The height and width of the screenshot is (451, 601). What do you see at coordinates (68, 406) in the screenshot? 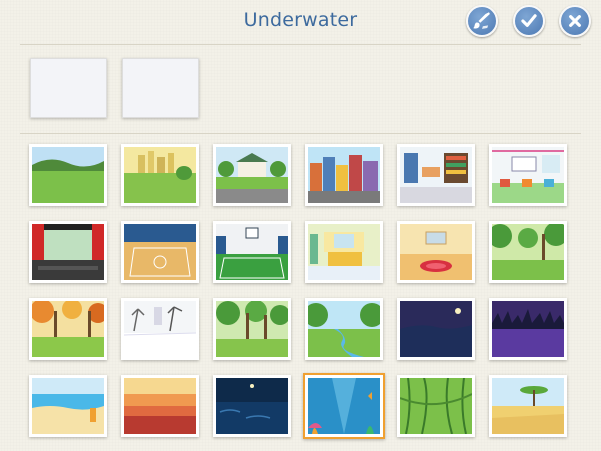
I see `background-beach` at bounding box center [68, 406].